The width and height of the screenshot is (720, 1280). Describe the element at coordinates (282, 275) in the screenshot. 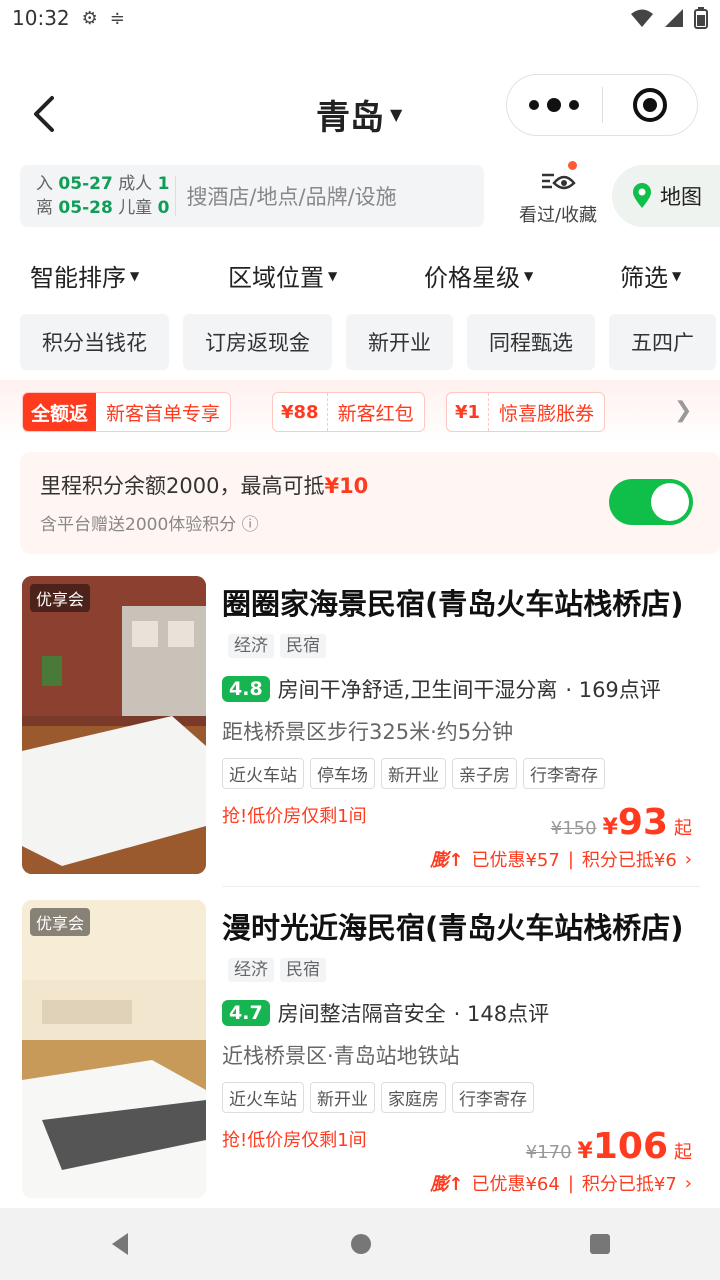

I see `sort-area: 区域位置 ▼` at that location.